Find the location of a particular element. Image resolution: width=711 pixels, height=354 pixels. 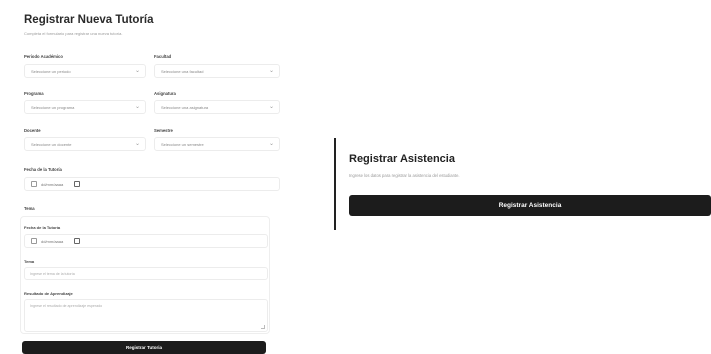

panel-tema-label: Tema is located at coordinates (29, 261).